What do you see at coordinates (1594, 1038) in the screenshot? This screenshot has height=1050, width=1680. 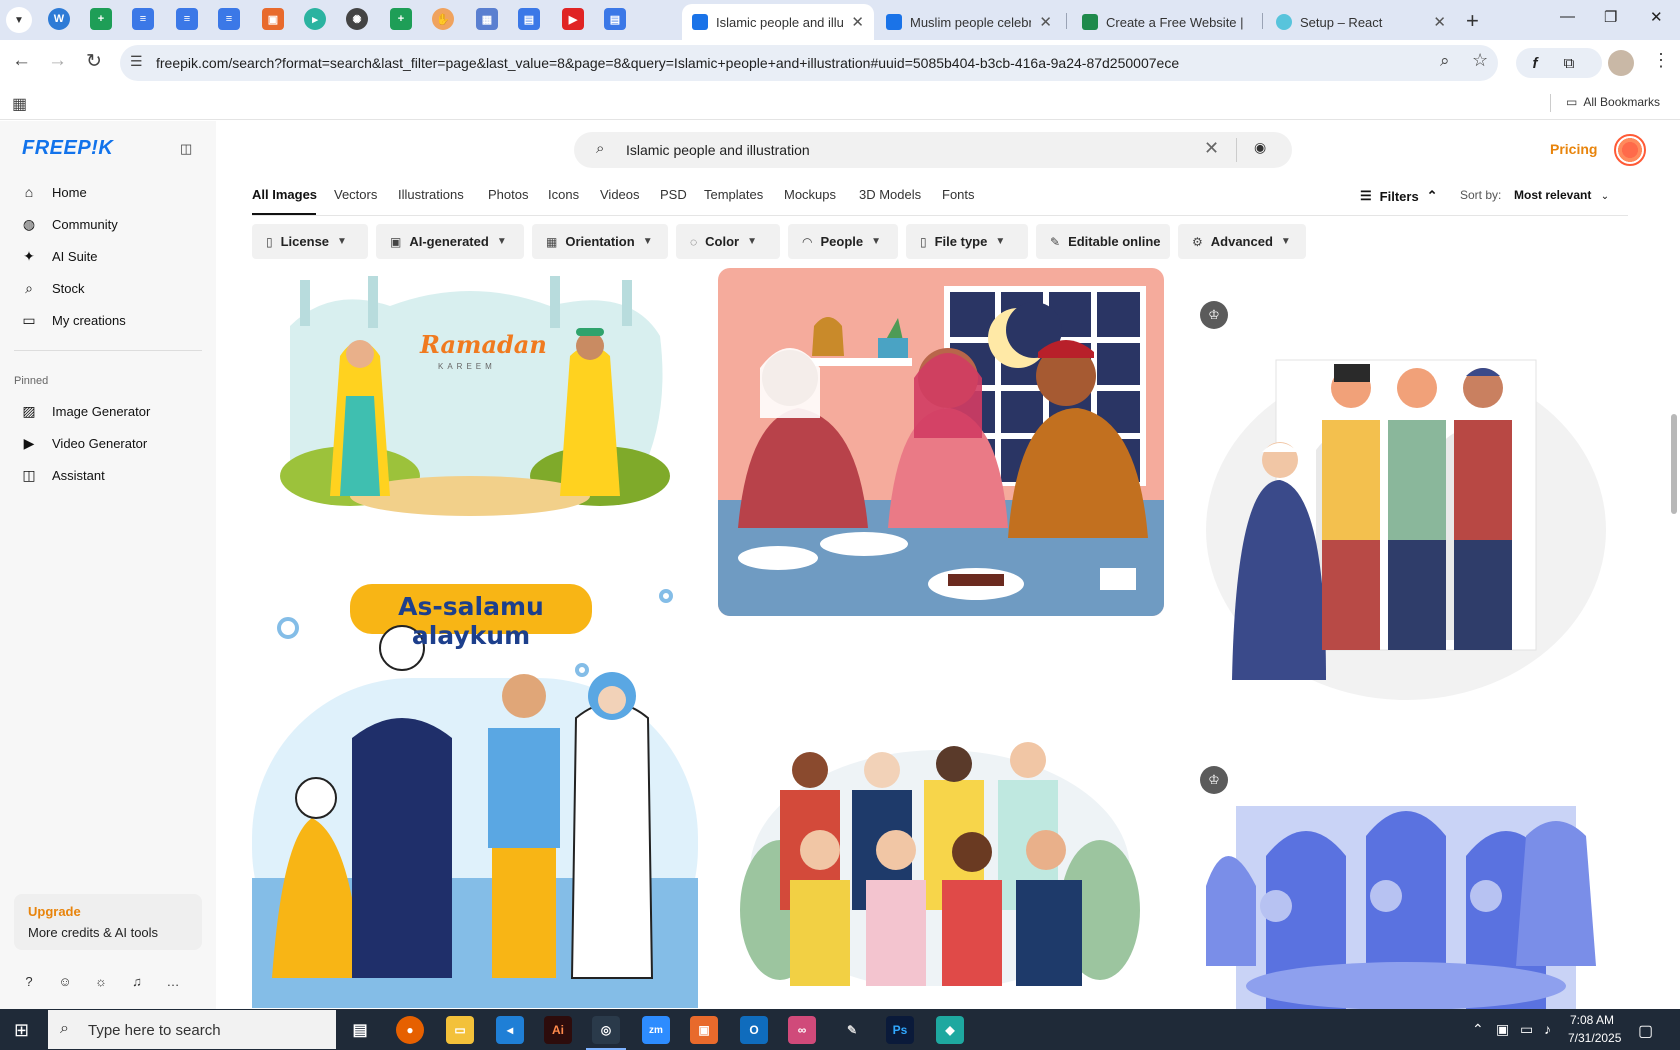 I see `clock-date: 7/31/2025` at bounding box center [1594, 1038].